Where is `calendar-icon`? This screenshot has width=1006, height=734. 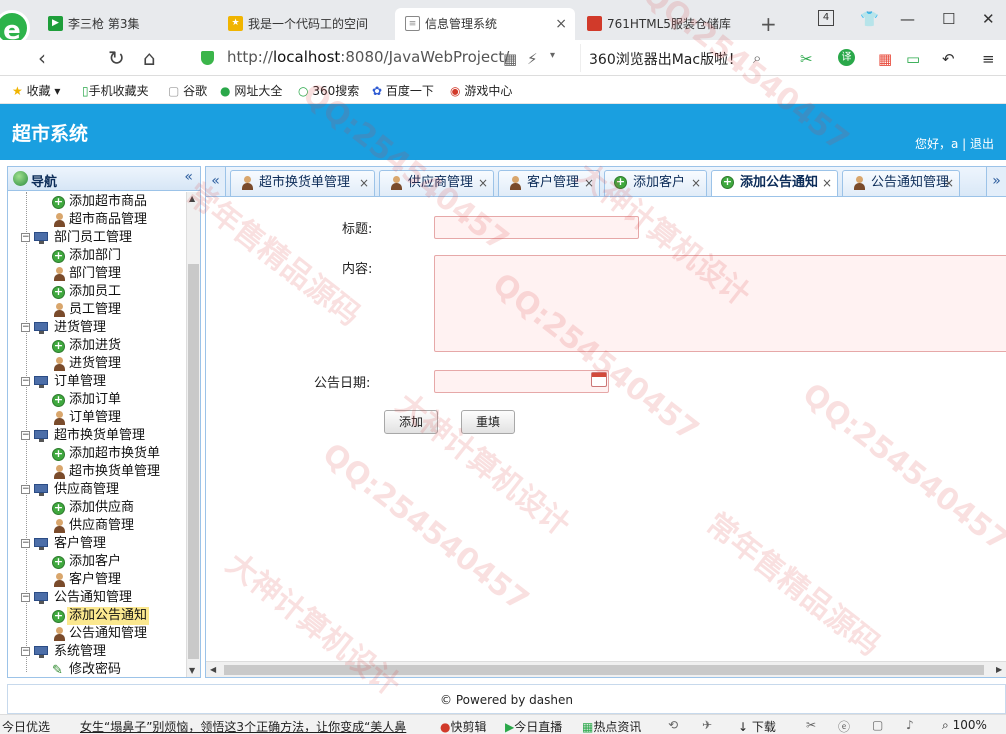
calendar-icon is located at coordinates (599, 379).